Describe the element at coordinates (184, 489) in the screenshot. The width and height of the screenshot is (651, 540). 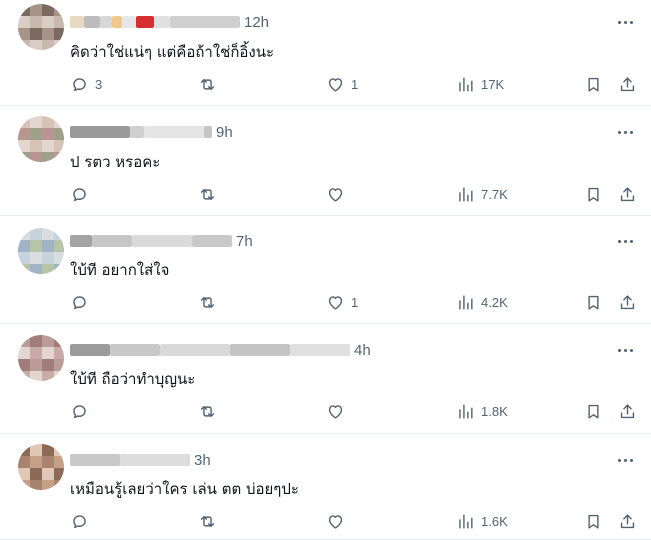
I see `post-text: เหมือนรู้เลยว่าใคร เล่น ตต บ่อยๆปะ` at that location.